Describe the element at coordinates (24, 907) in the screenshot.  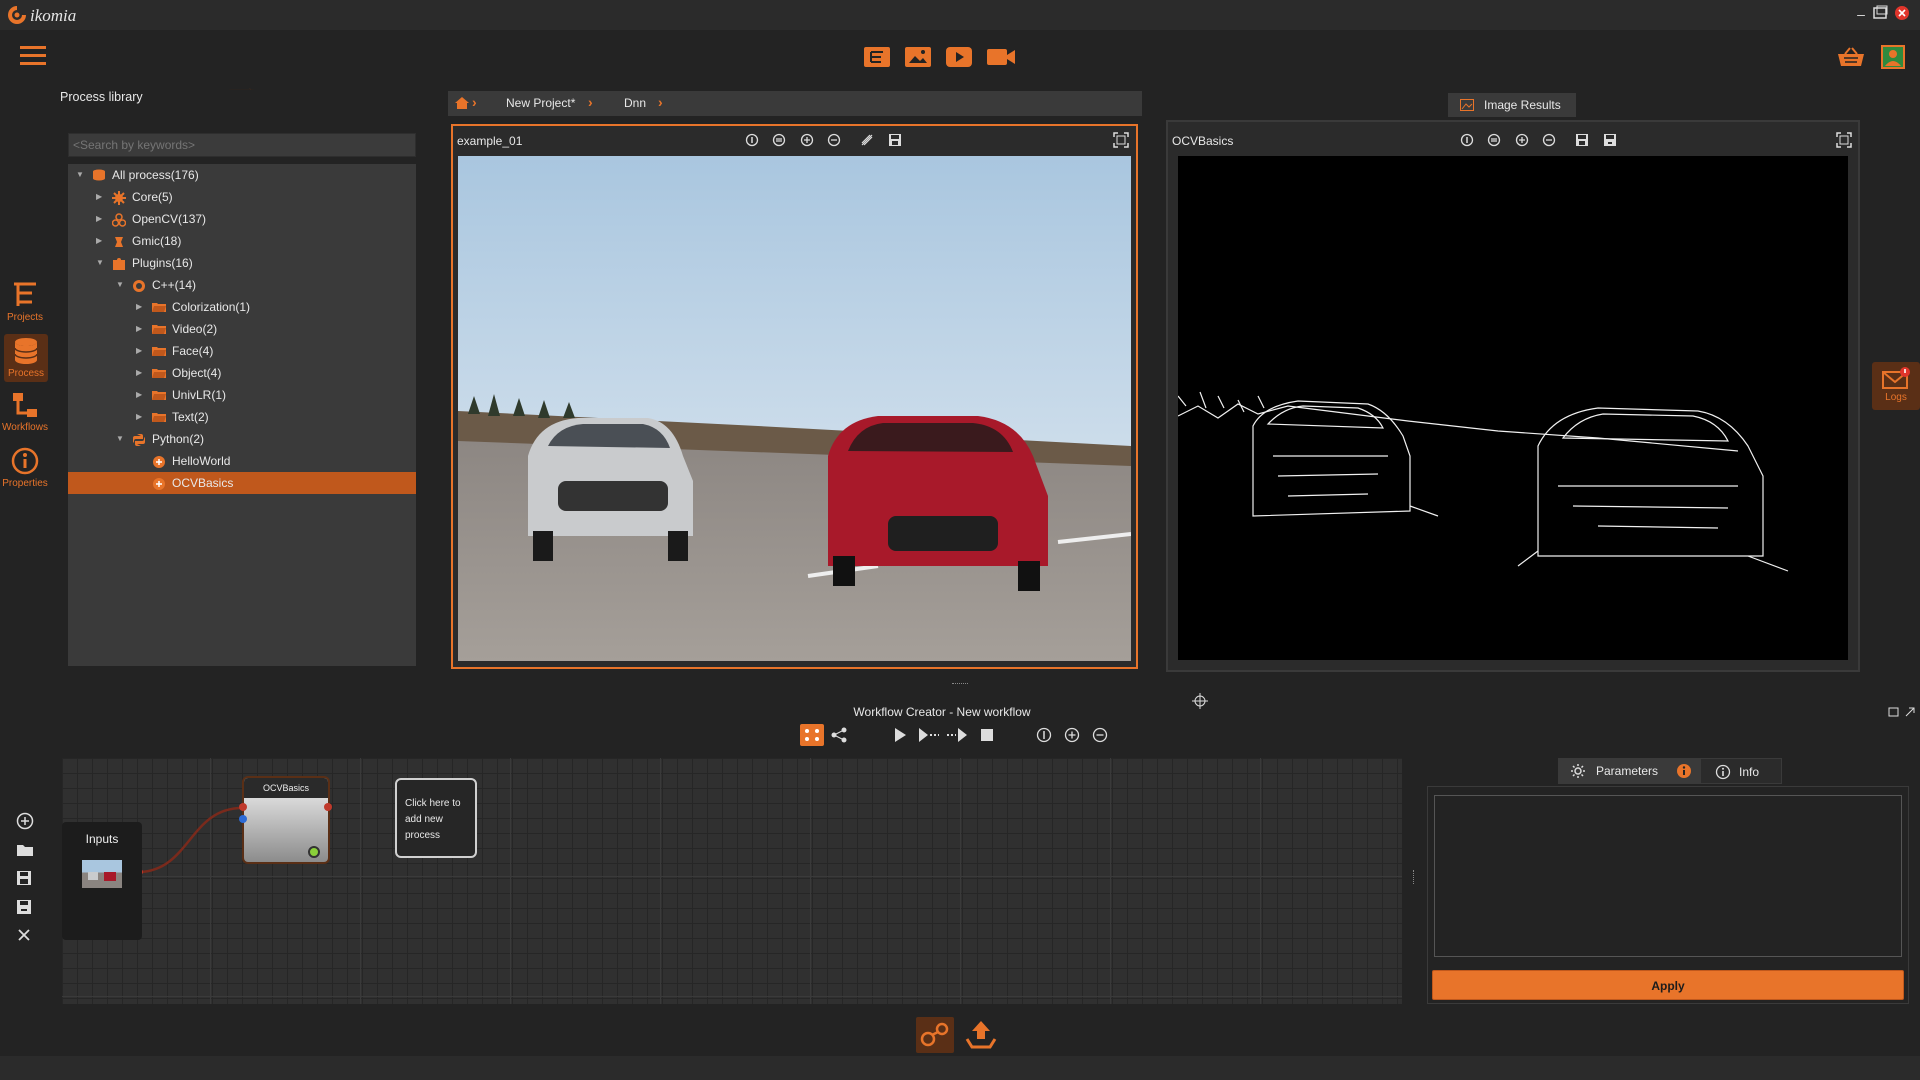
I see `save-as-icon` at that location.